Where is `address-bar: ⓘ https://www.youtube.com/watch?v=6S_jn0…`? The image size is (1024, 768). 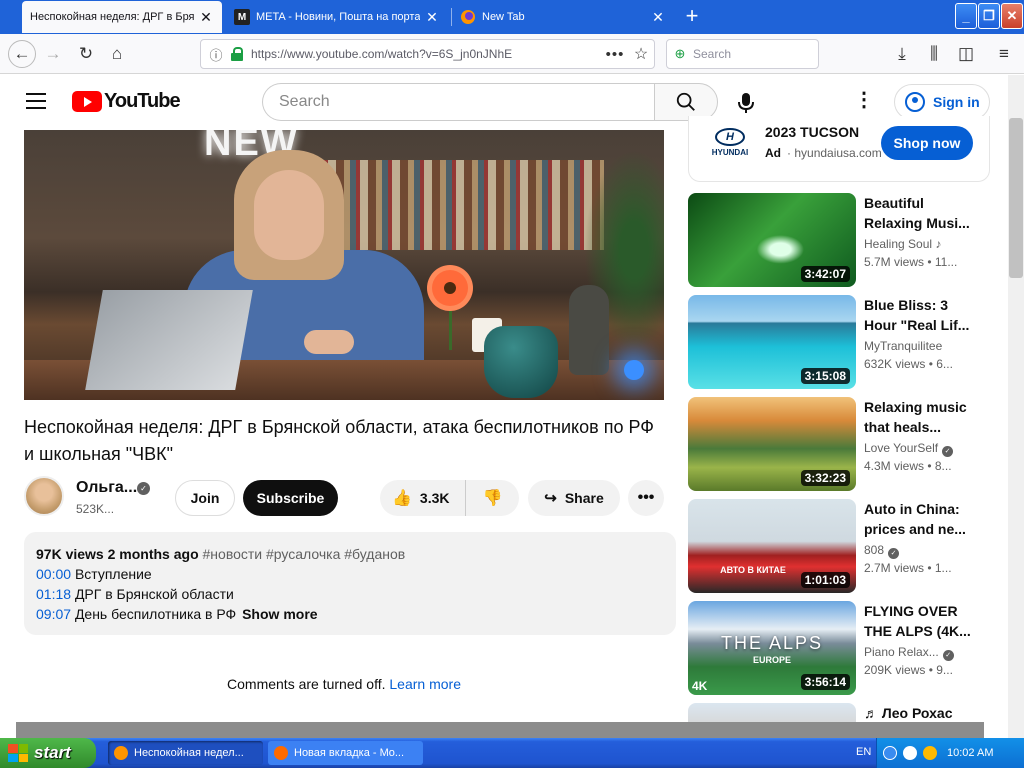 address-bar: ⓘ https://www.youtube.com/watch?v=6S_jn0… is located at coordinates (427, 54).